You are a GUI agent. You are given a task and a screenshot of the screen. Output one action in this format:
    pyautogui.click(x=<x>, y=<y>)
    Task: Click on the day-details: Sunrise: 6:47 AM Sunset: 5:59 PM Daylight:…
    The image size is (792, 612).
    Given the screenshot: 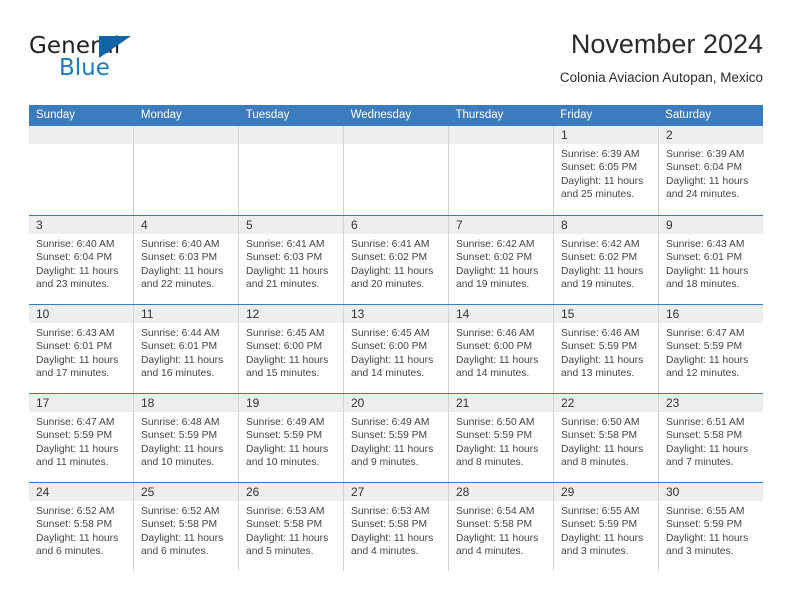 What is the action you would take?
    pyautogui.click(x=81, y=441)
    